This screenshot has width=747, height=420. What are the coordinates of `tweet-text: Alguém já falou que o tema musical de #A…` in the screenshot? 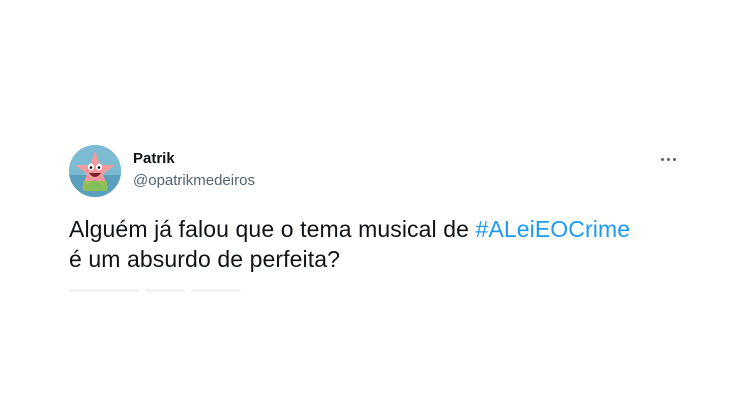 It's located at (389, 244).